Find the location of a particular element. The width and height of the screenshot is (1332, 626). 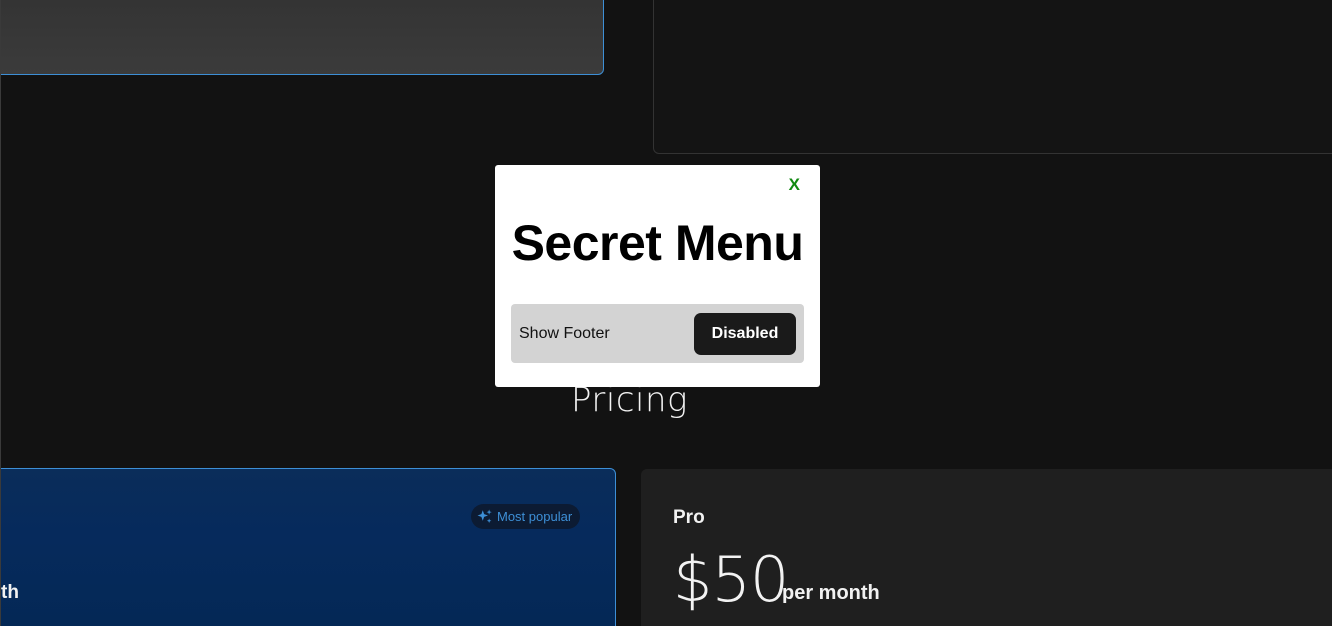

setting-label: Show Footer is located at coordinates (564, 333).